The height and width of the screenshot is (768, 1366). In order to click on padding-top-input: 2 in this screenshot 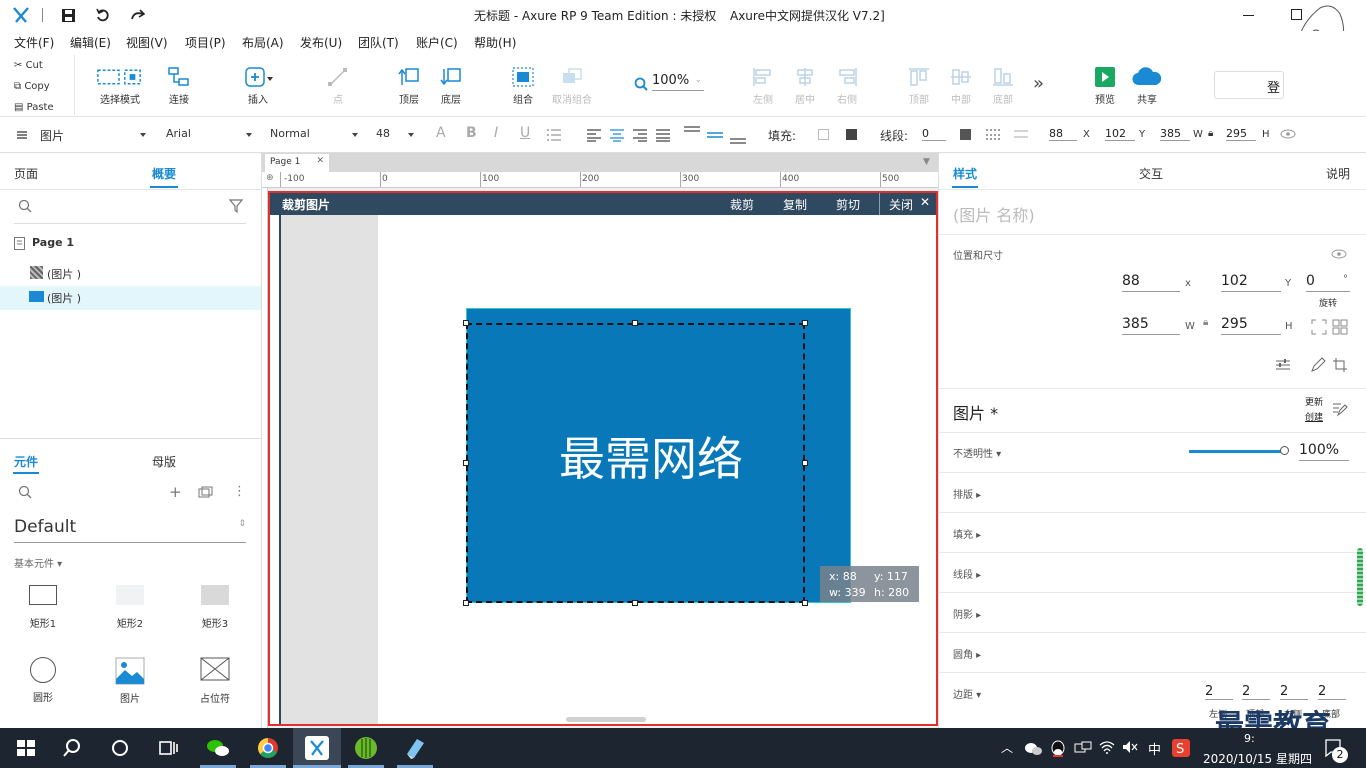, I will do `click(1256, 692)`.